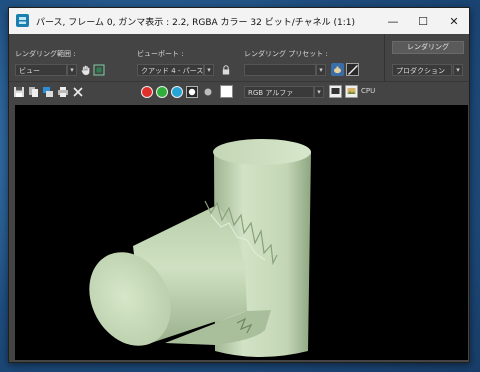  Describe the element at coordinates (63, 92) in the screenshot. I see `print-icon` at that location.